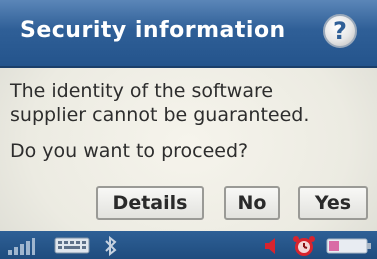 Image resolution: width=377 pixels, height=259 pixels. What do you see at coordinates (142, 91) in the screenshot?
I see `dialog-message-line-1: The identity of the software` at bounding box center [142, 91].